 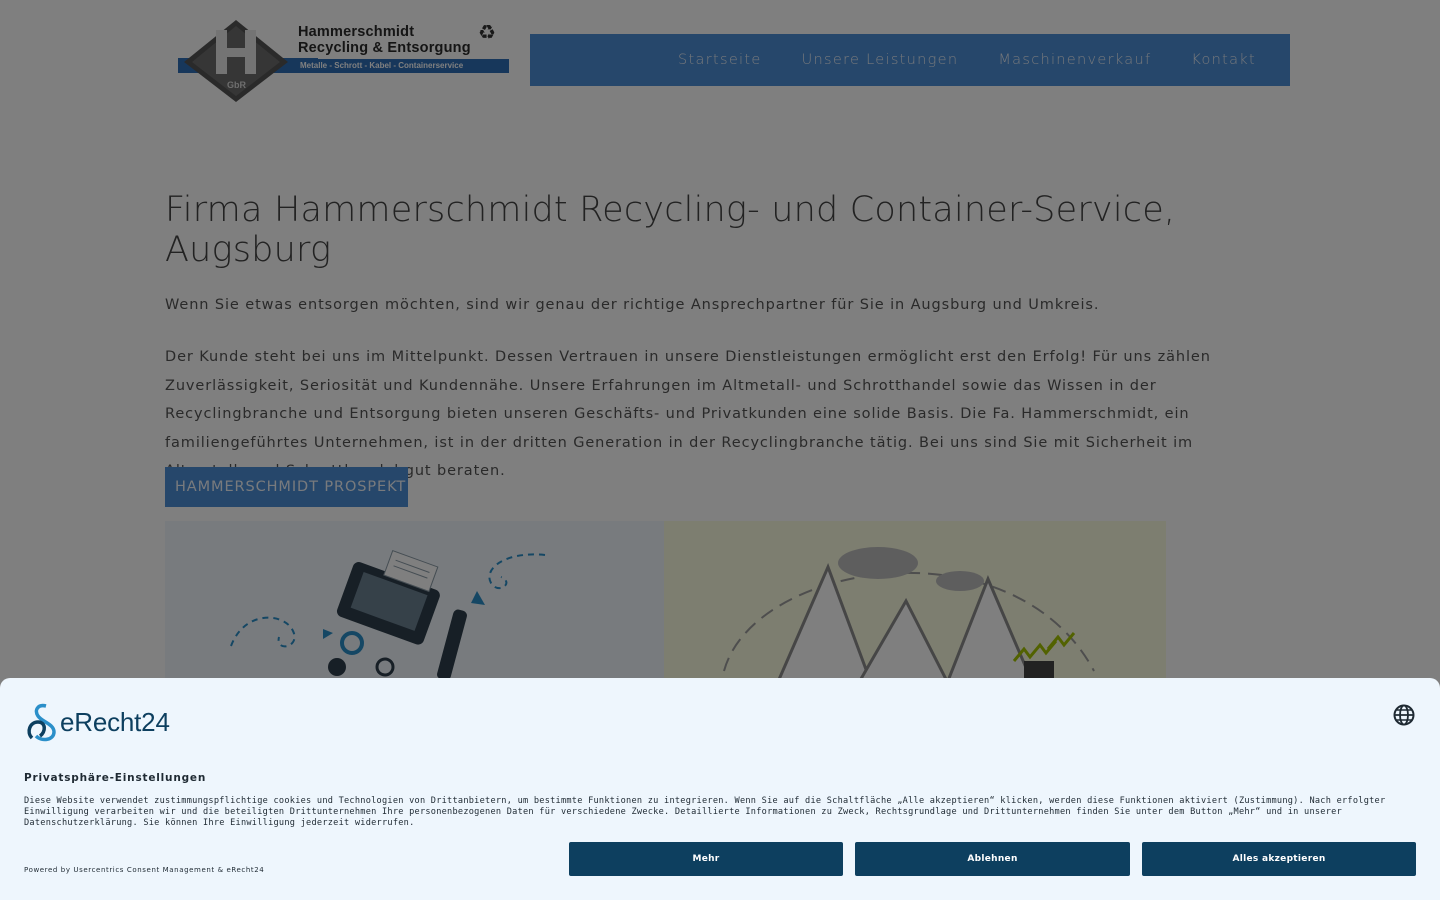 What do you see at coordinates (115, 721) in the screenshot?
I see `brand-name: eRecht24` at bounding box center [115, 721].